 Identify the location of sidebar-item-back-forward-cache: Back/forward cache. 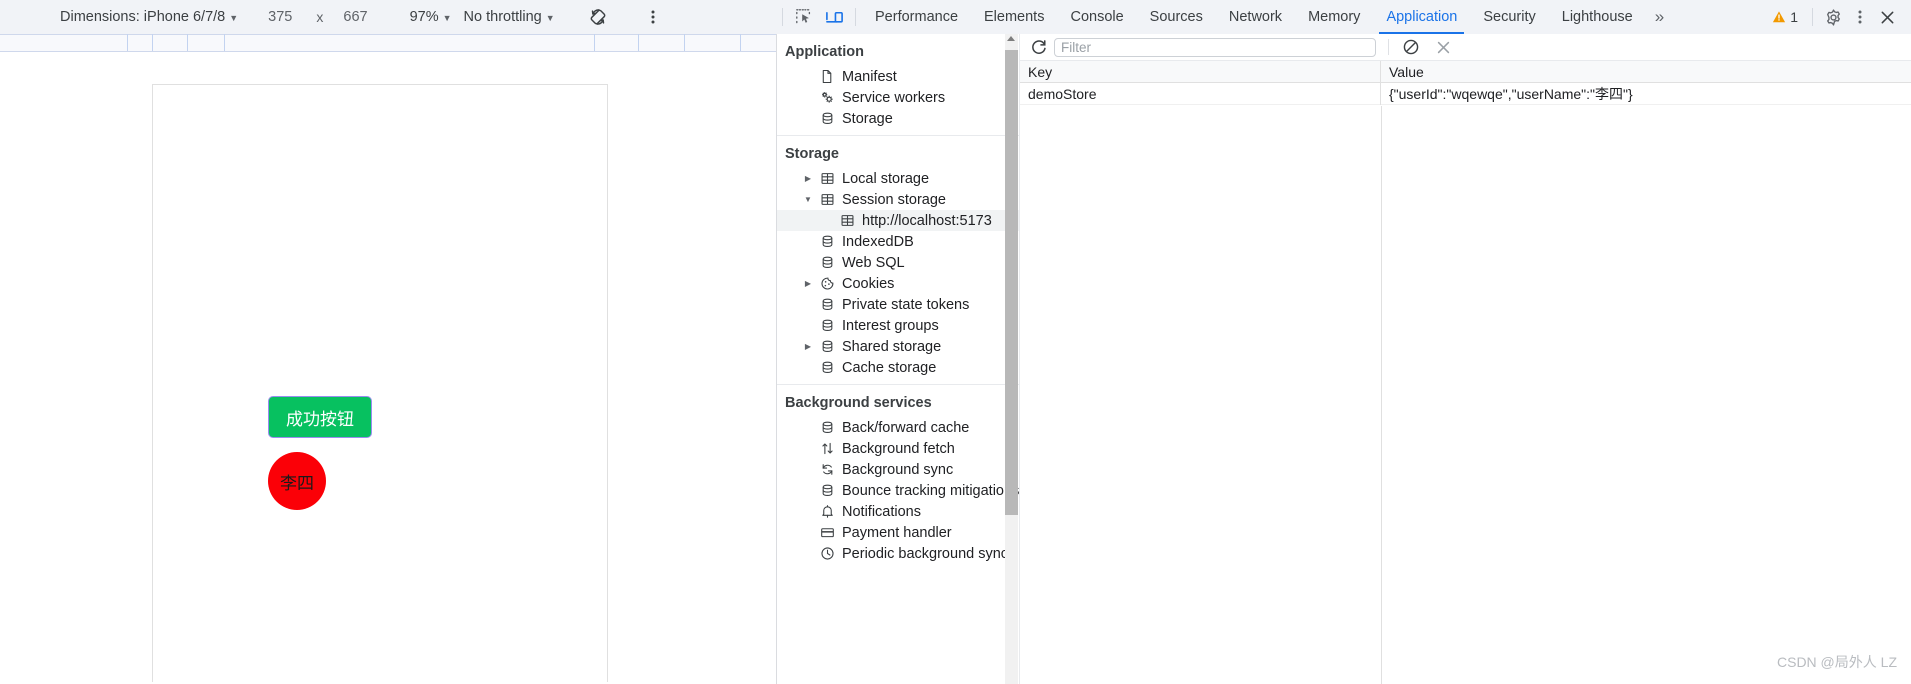
(898, 427).